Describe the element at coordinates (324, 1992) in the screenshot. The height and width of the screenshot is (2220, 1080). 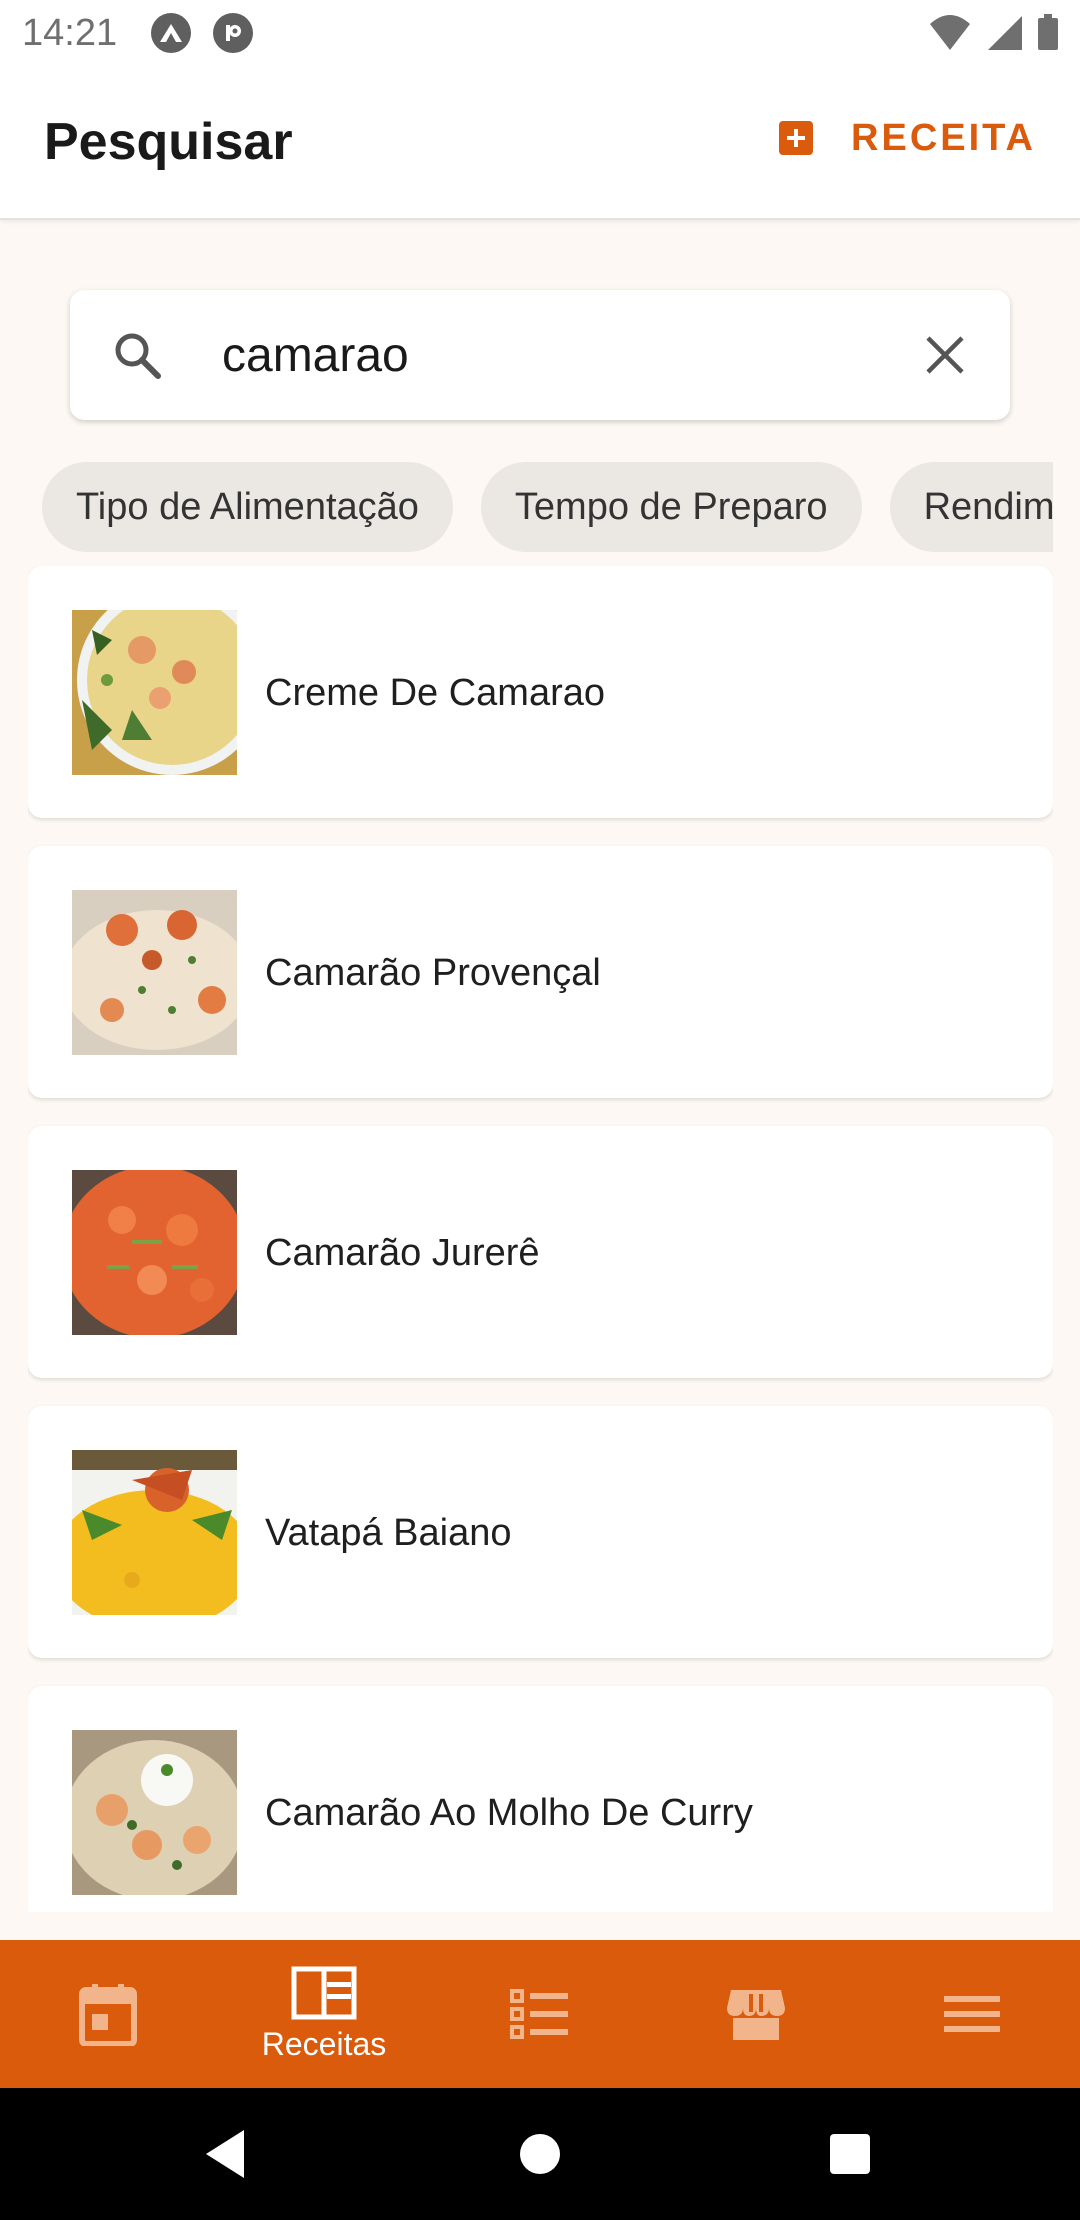
I see `book-icon` at that location.